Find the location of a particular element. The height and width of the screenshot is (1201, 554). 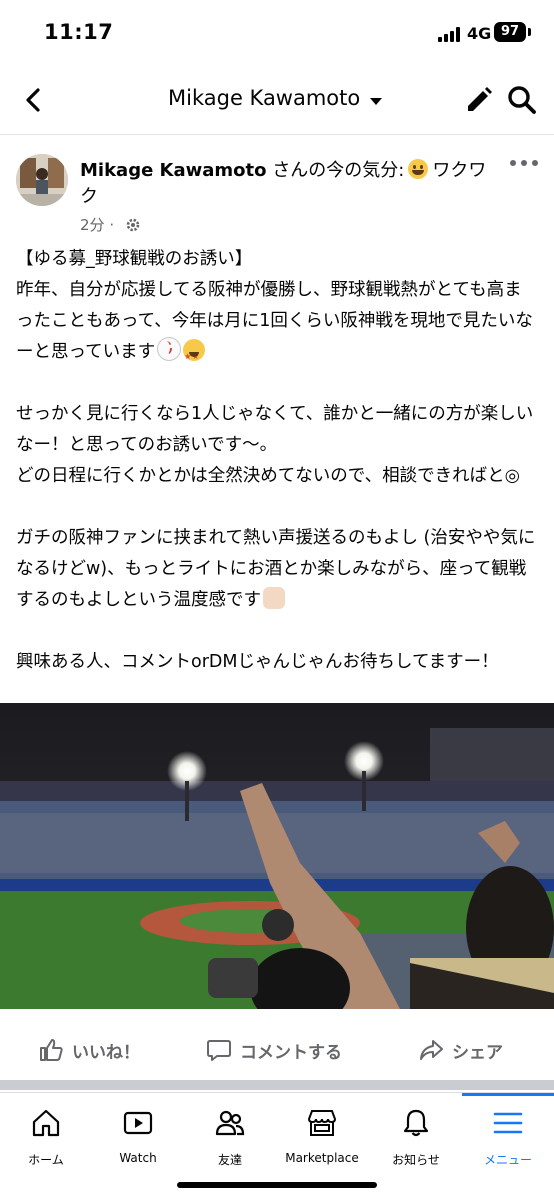

pencil-icon is located at coordinates (480, 99).